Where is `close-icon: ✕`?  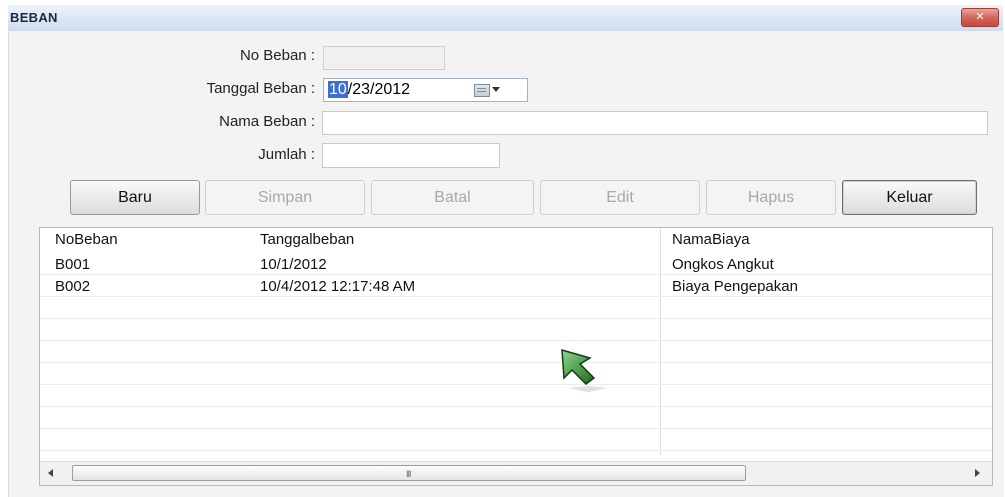 close-icon: ✕ is located at coordinates (980, 17).